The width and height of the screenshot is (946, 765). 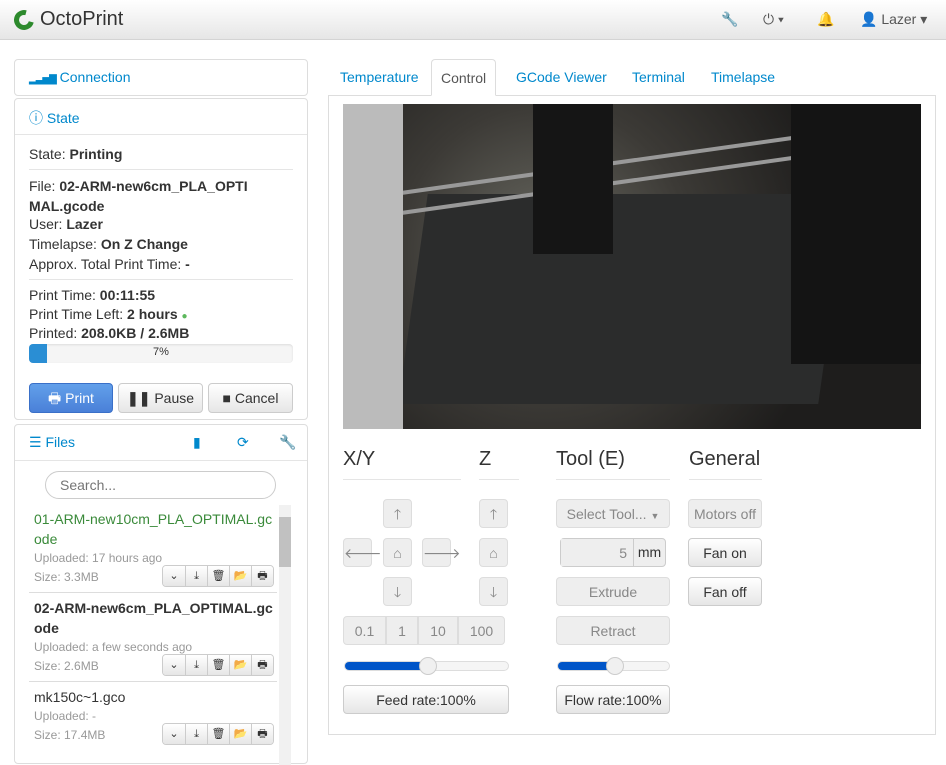 What do you see at coordinates (613, 666) in the screenshot?
I see `flow-rate-slider` at bounding box center [613, 666].